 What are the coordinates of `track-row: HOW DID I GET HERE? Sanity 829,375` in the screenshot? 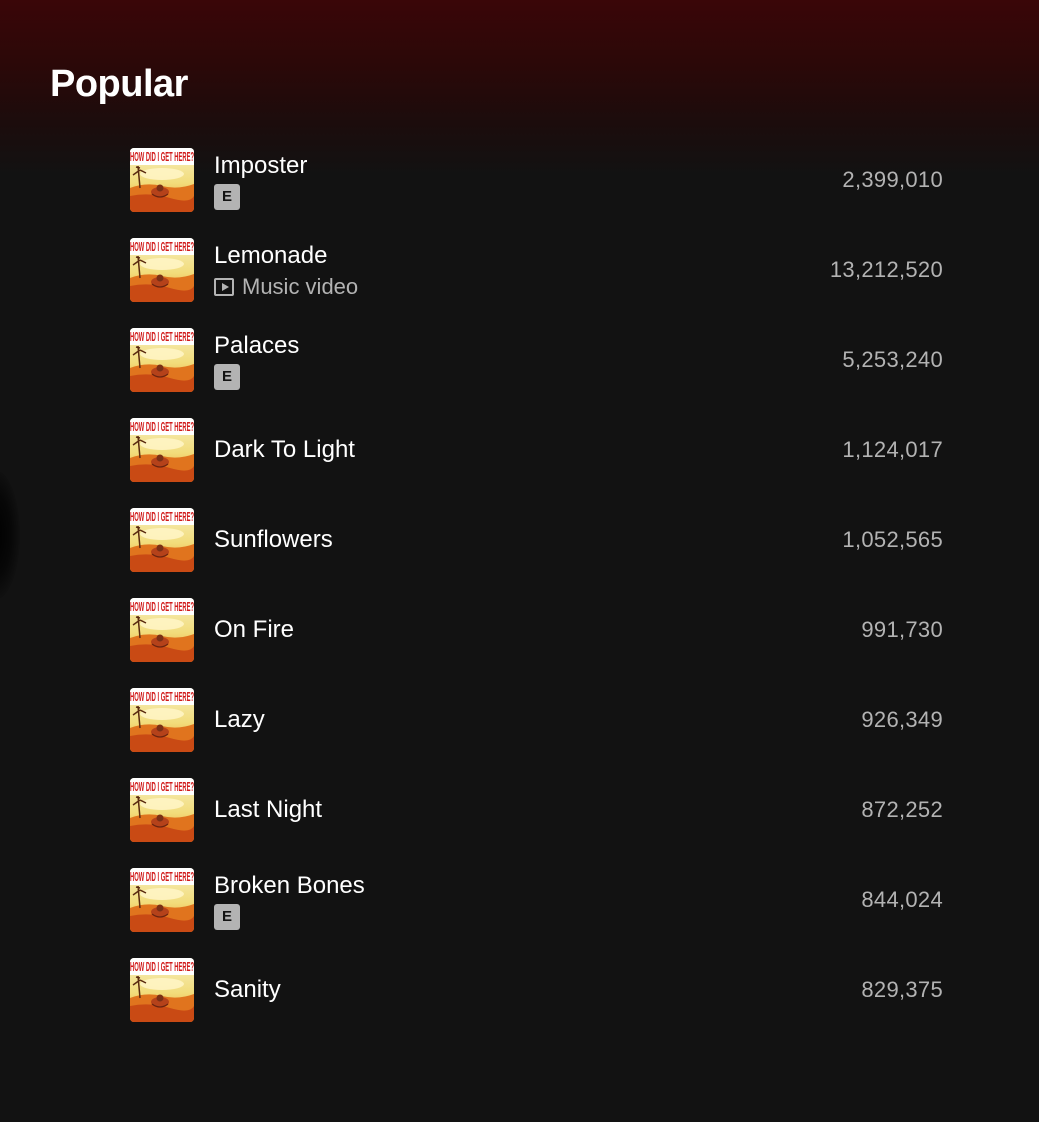 It's located at (519, 990).